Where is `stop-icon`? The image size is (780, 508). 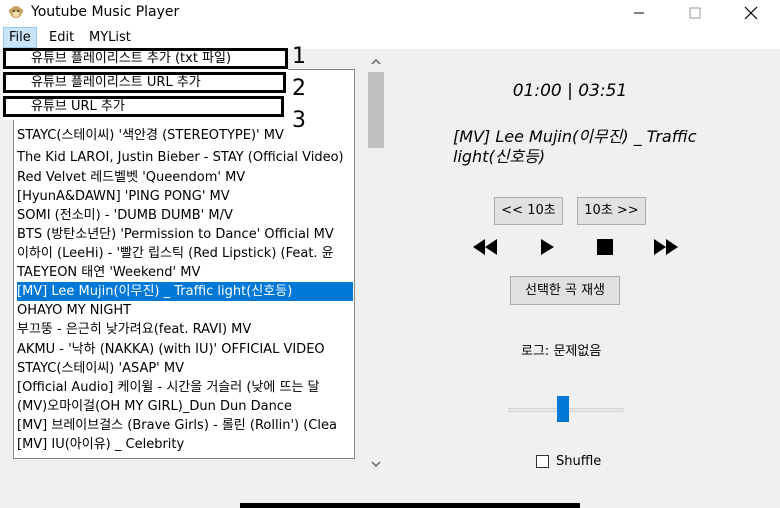
stop-icon is located at coordinates (605, 247).